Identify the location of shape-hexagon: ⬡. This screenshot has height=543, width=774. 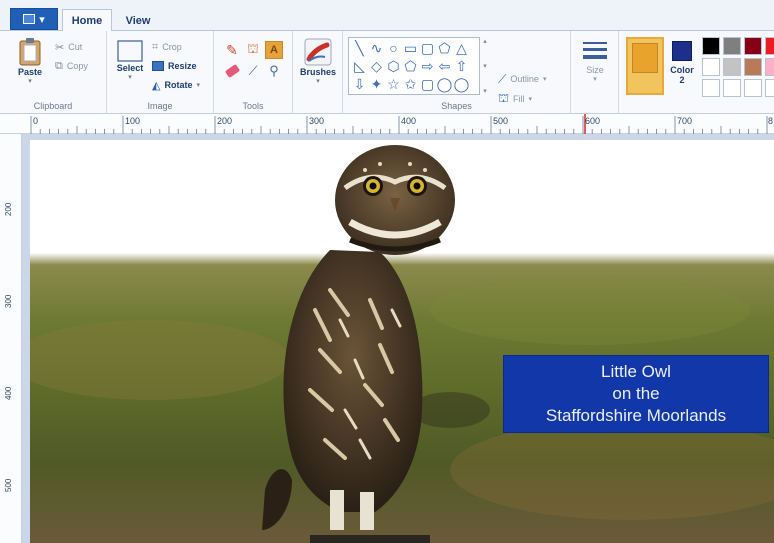
(393, 66).